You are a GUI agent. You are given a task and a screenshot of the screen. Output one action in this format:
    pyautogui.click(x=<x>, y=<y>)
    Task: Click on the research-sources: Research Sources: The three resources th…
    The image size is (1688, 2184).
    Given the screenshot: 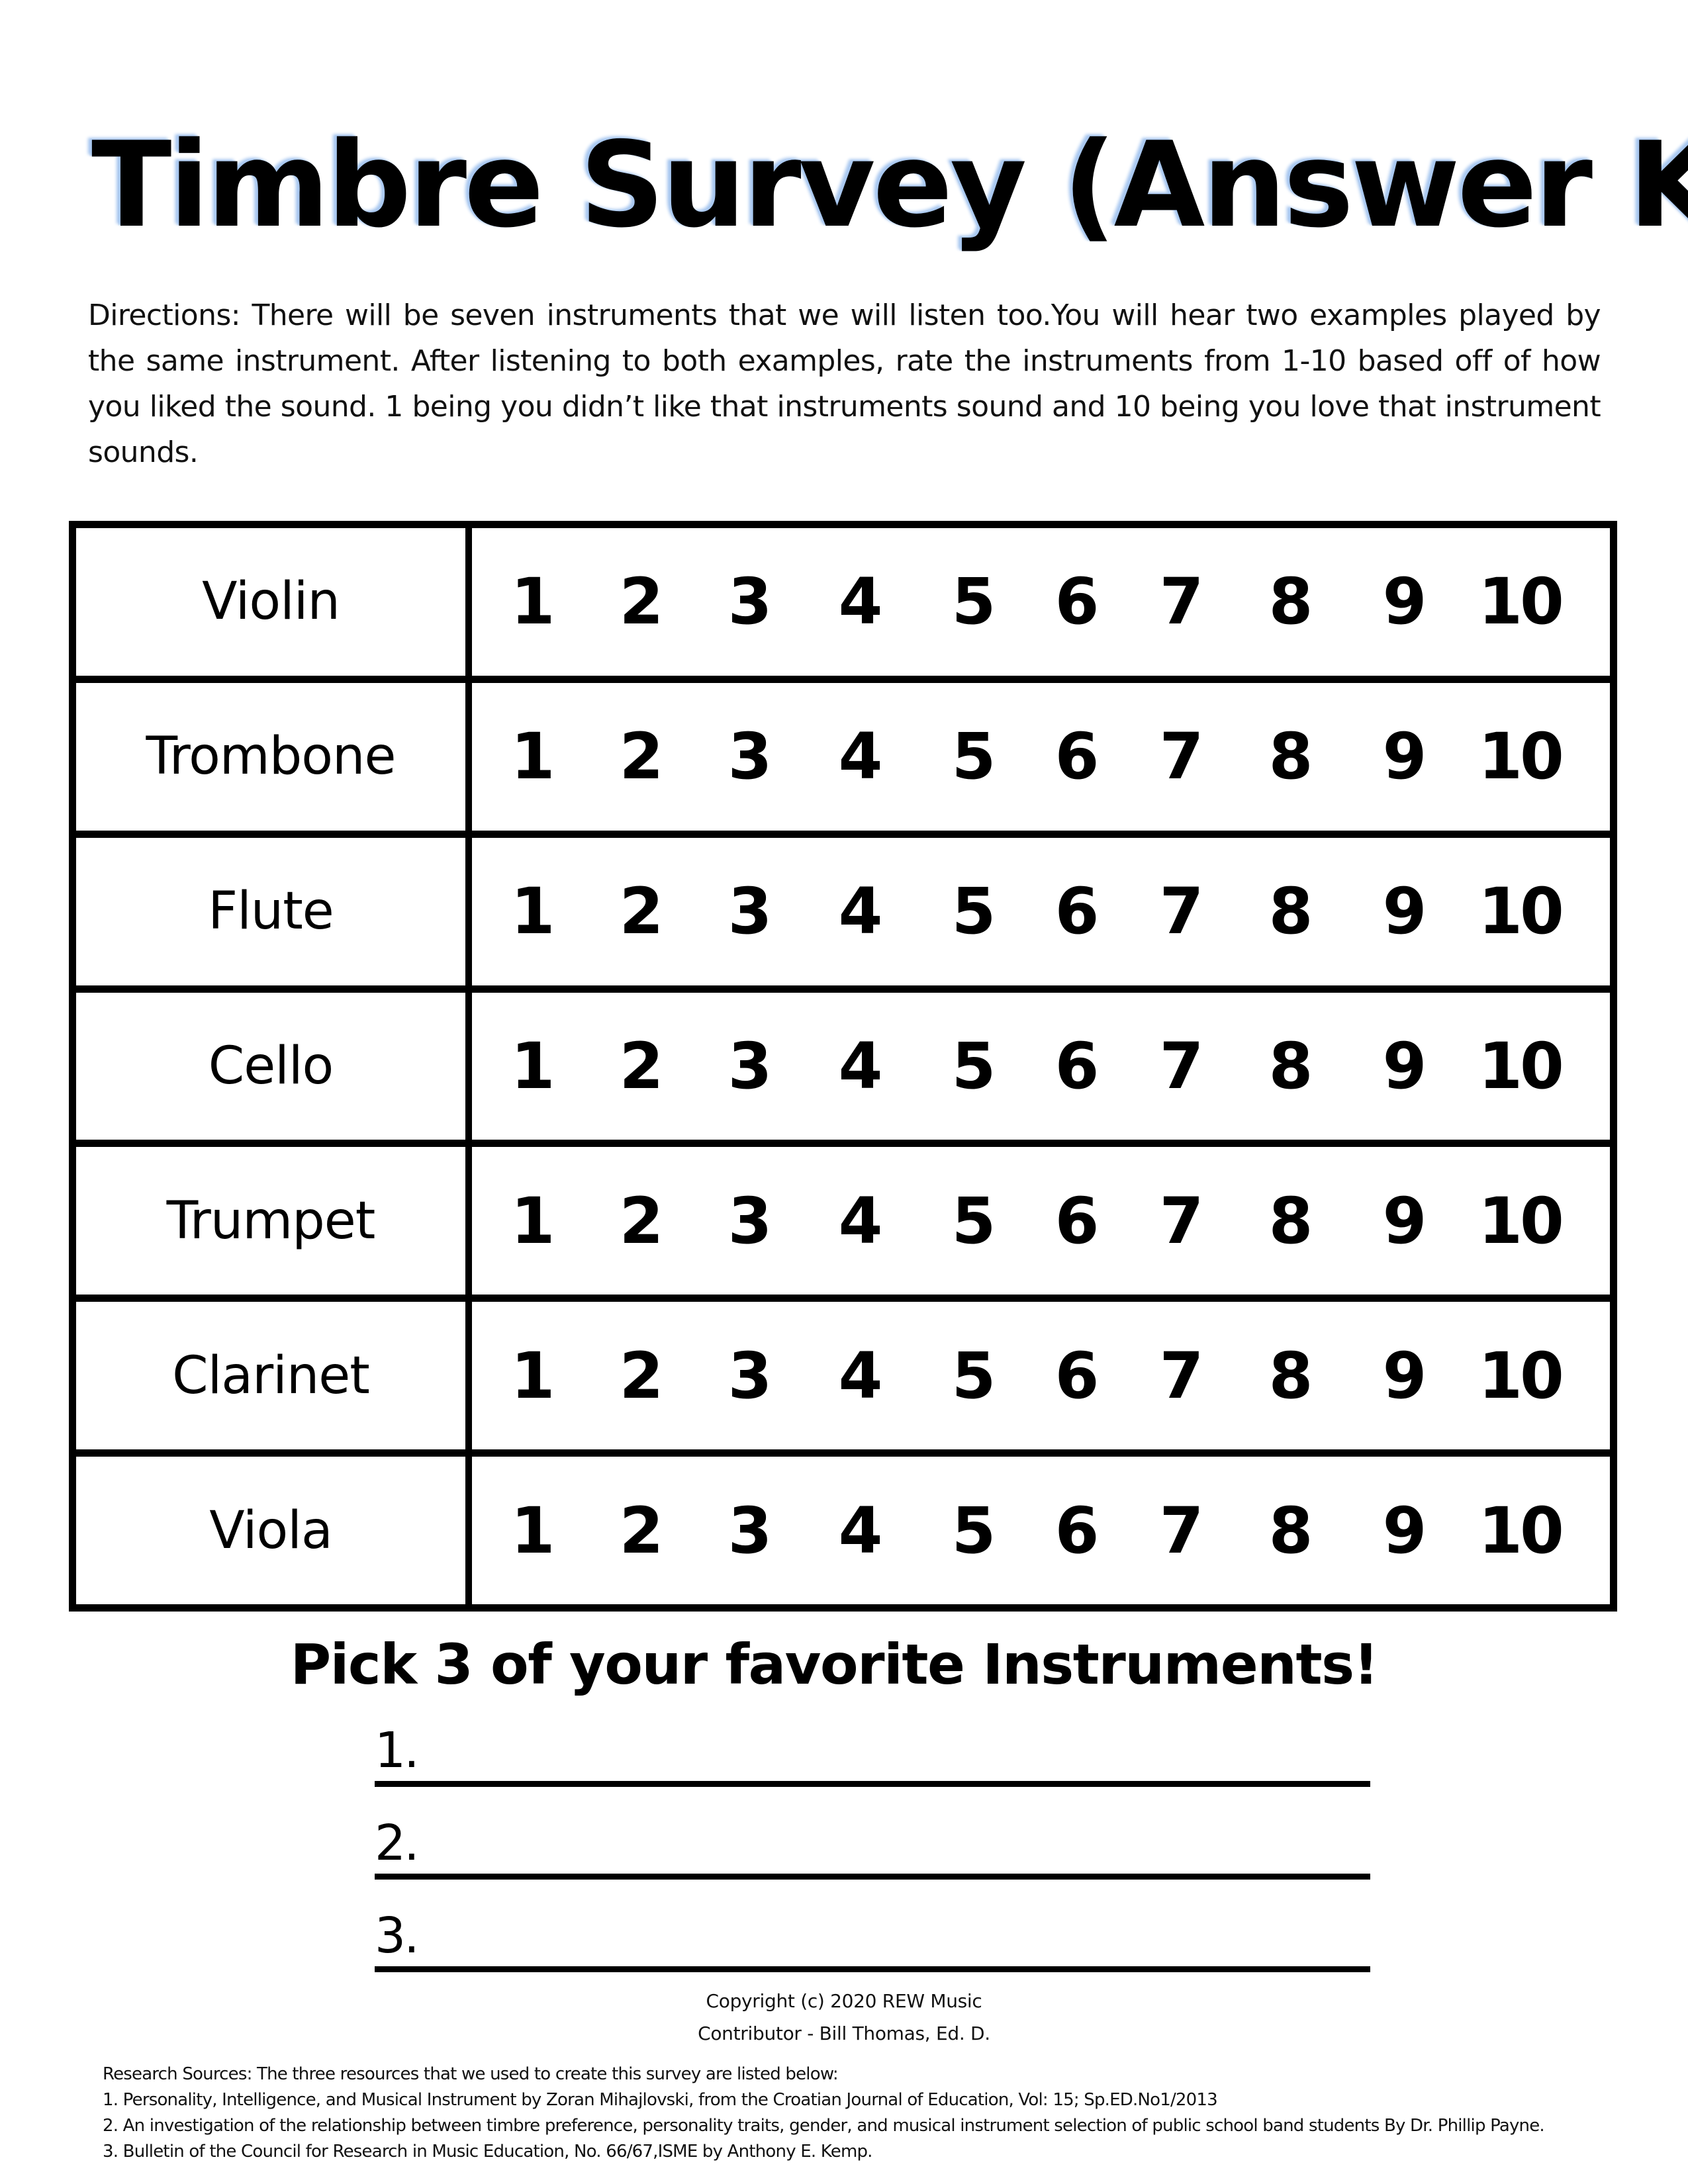 What is the action you would take?
    pyautogui.click(x=880, y=2113)
    